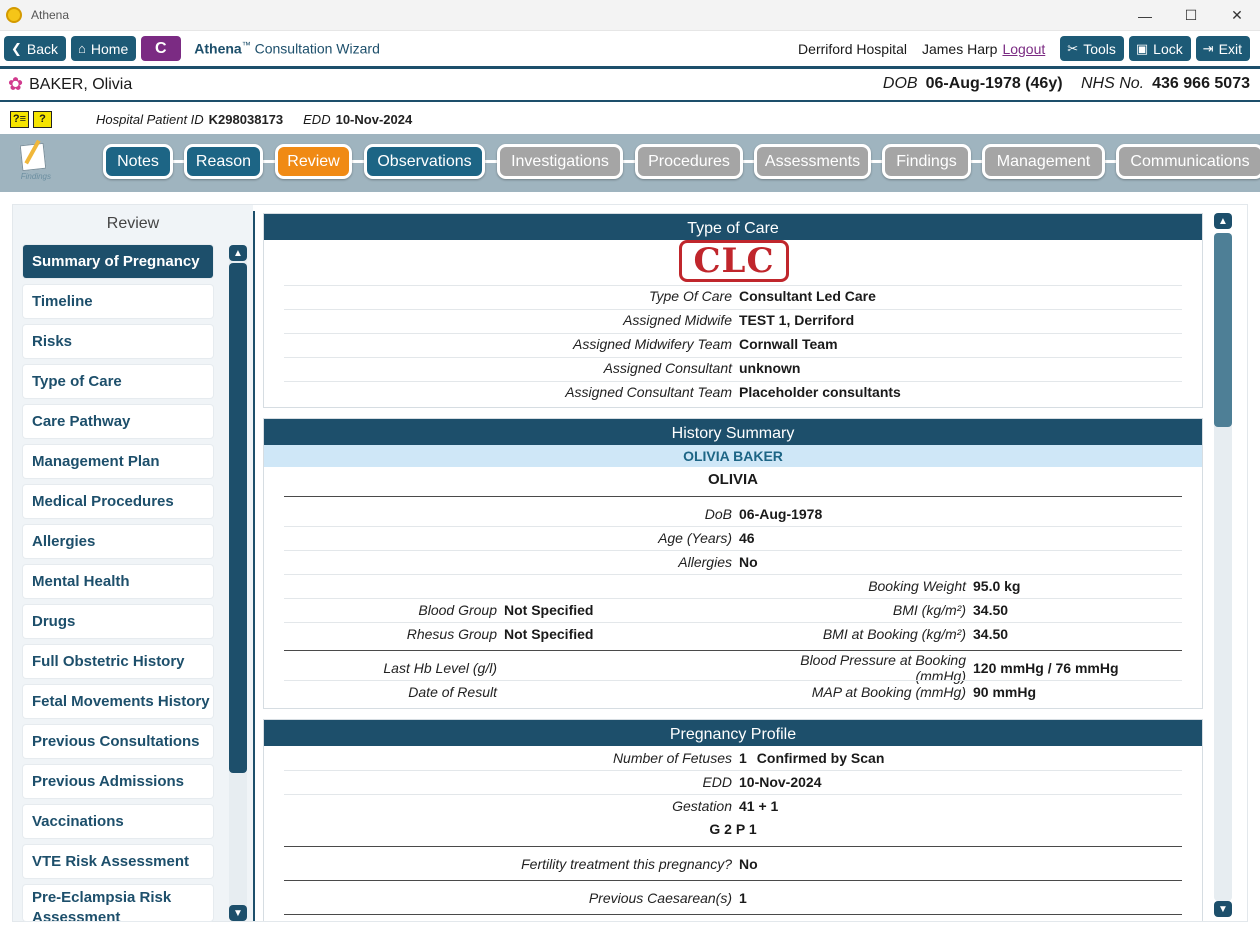  What do you see at coordinates (1223, 221) in the screenshot?
I see `content-scroll-up-icon: ▲` at bounding box center [1223, 221].